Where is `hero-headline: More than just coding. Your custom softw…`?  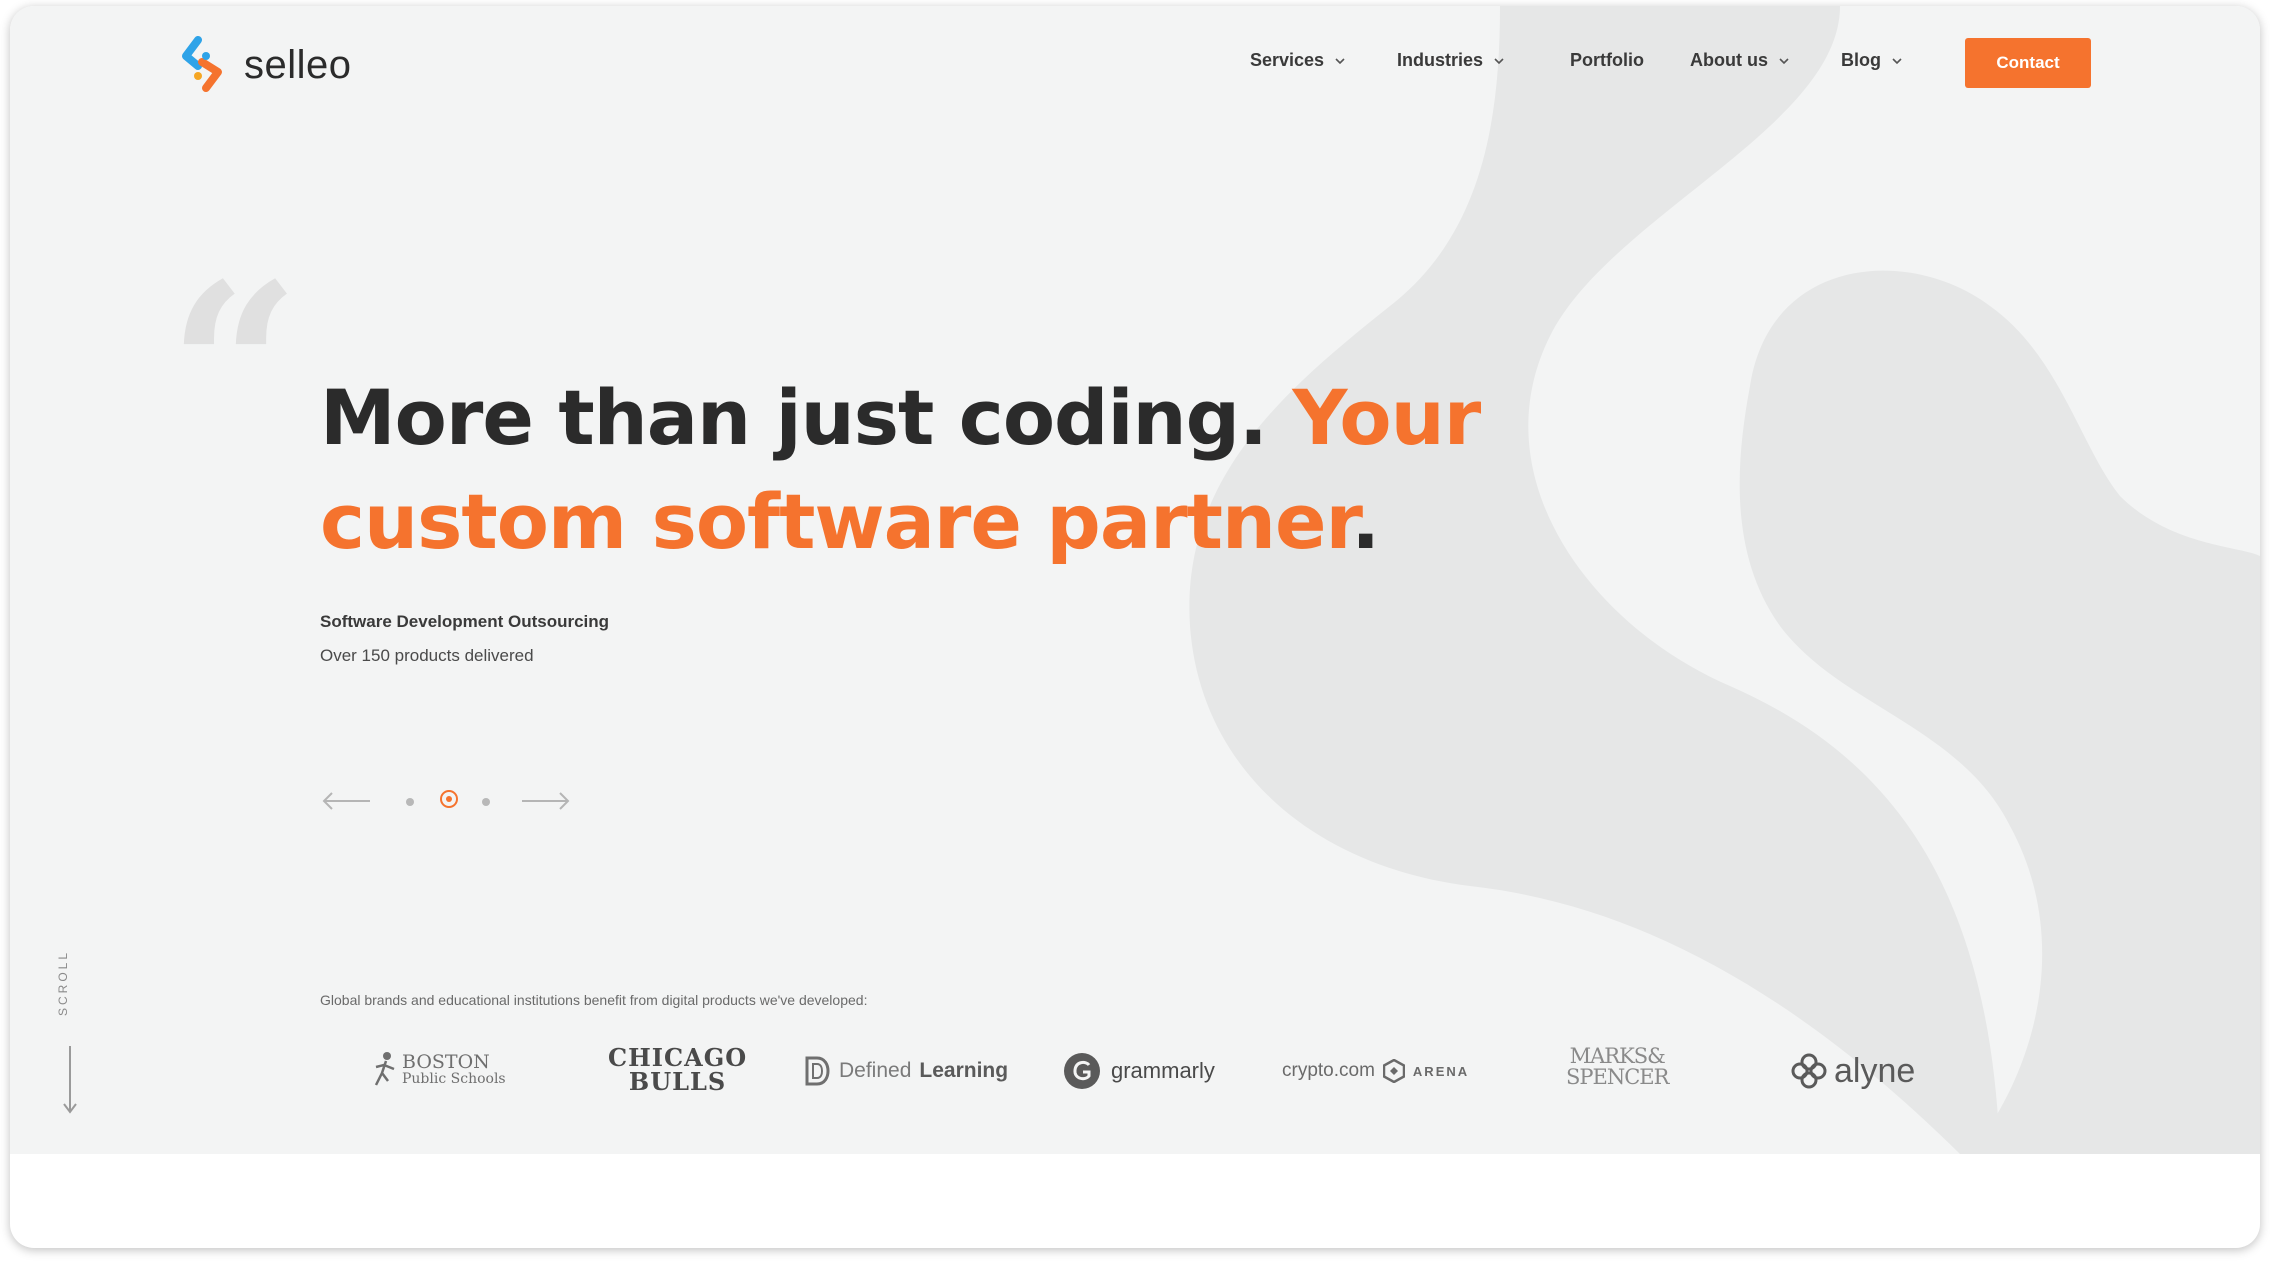 hero-headline: More than just coding. Your custom softw… is located at coordinates (920, 470).